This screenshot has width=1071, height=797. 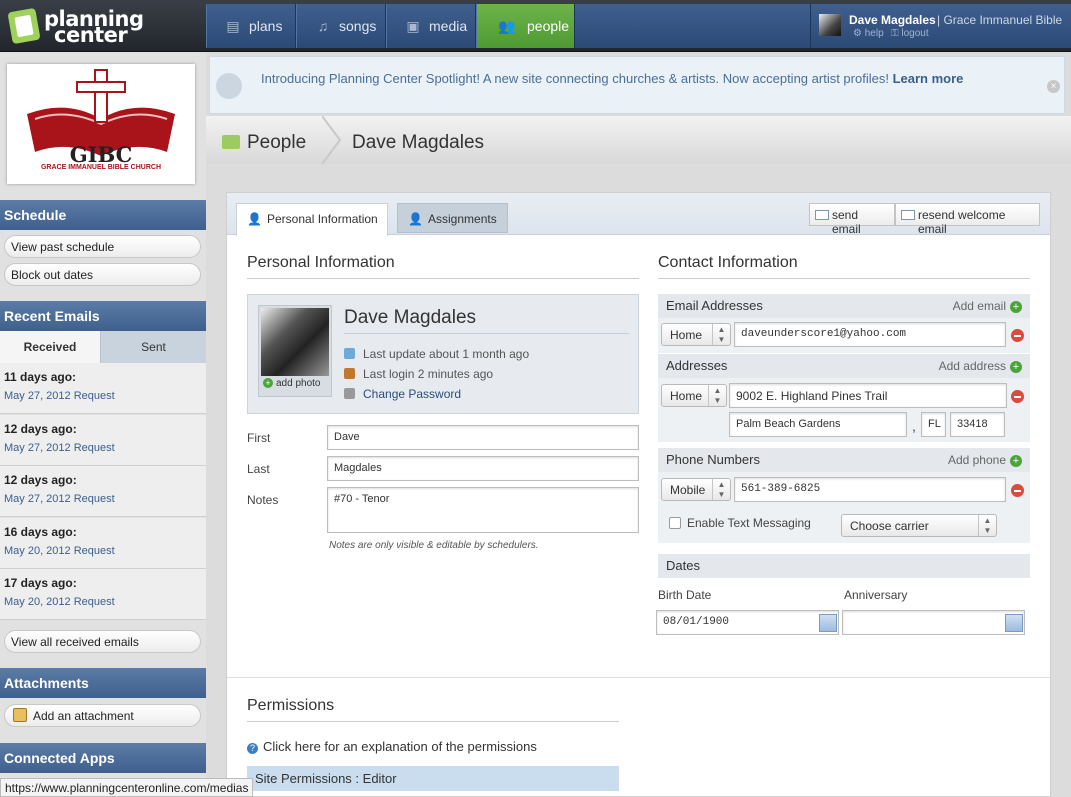 What do you see at coordinates (452, 218) in the screenshot?
I see `tab-assignments: 👤 Assignments` at bounding box center [452, 218].